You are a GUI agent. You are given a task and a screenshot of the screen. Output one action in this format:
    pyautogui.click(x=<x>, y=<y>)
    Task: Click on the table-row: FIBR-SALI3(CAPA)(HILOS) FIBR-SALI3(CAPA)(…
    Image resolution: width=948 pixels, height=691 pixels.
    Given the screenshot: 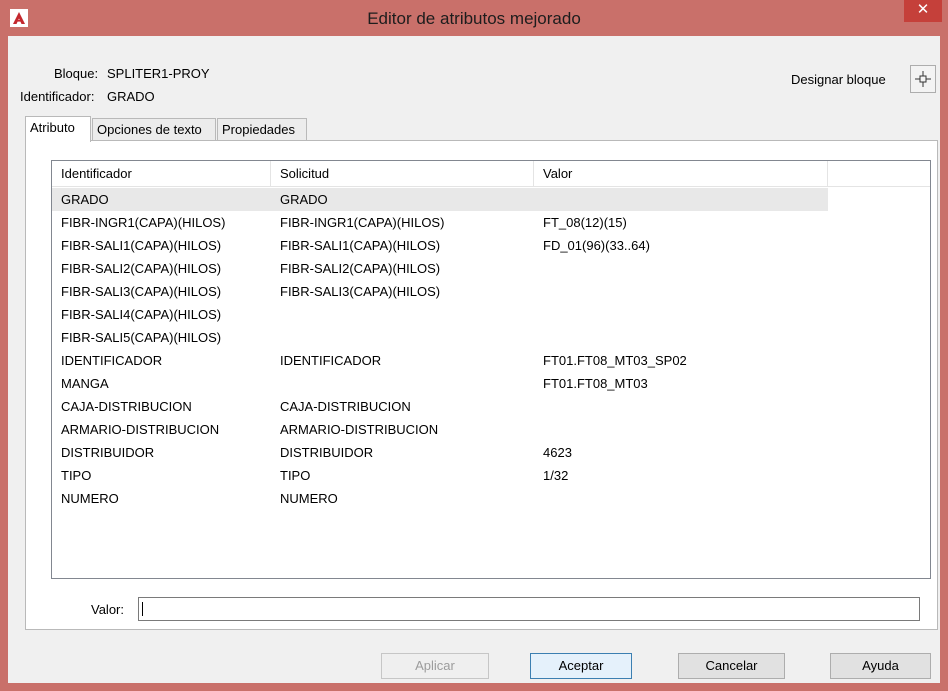 What is the action you would take?
    pyautogui.click(x=440, y=291)
    